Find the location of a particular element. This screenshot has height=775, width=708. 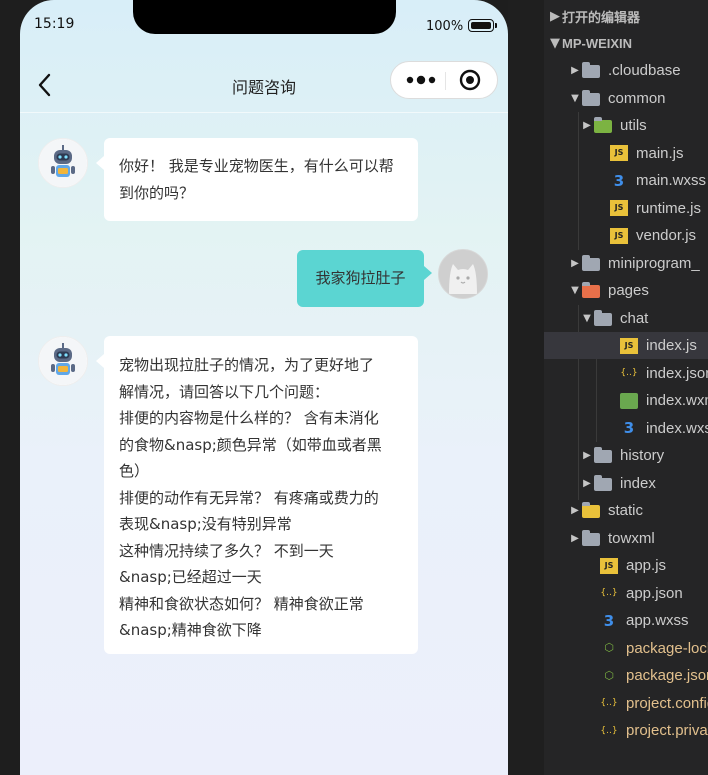

tree-item-common: ▼ common is located at coordinates (626, 98).